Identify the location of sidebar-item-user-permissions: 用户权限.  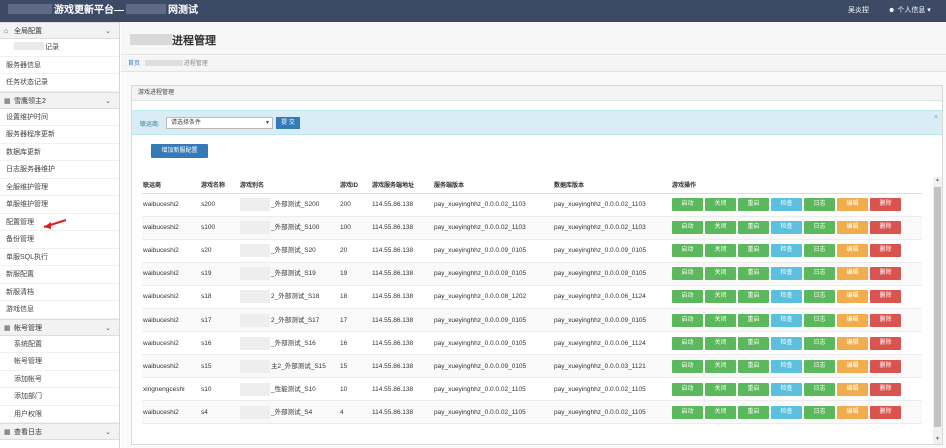
(59, 414).